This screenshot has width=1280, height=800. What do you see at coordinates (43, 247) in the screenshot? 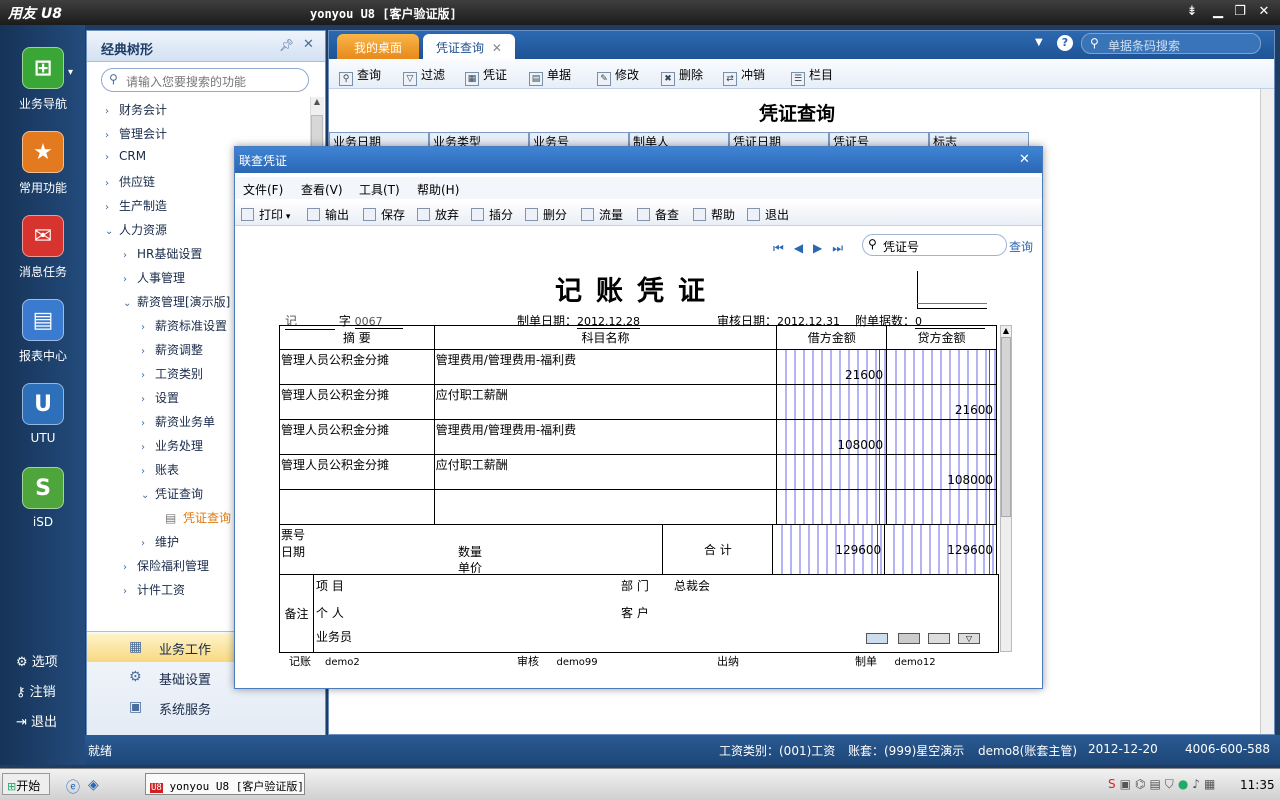
I see `rail-messages-button: ✉ 消息任务` at bounding box center [43, 247].